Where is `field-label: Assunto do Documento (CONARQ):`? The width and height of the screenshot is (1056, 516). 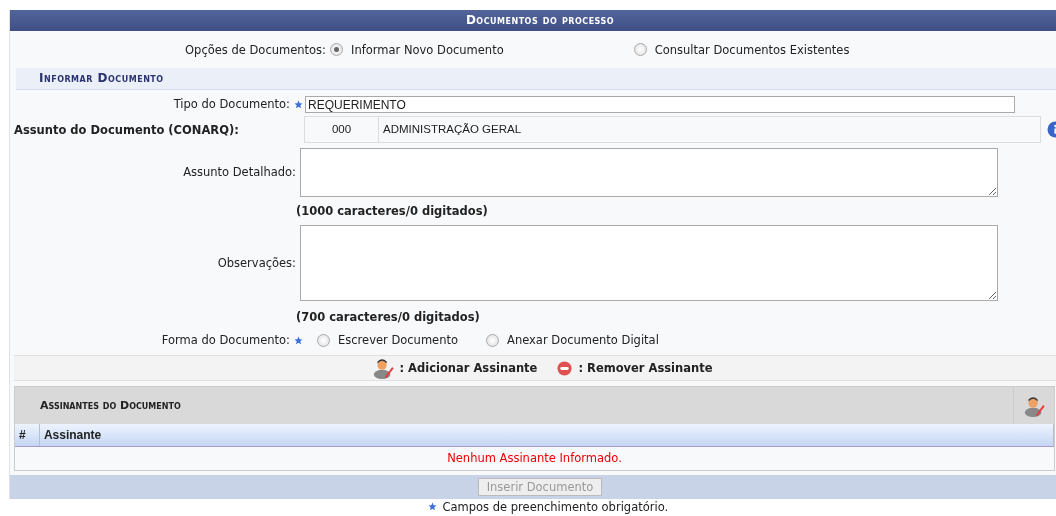 field-label: Assunto do Documento (CONARQ): is located at coordinates (126, 129).